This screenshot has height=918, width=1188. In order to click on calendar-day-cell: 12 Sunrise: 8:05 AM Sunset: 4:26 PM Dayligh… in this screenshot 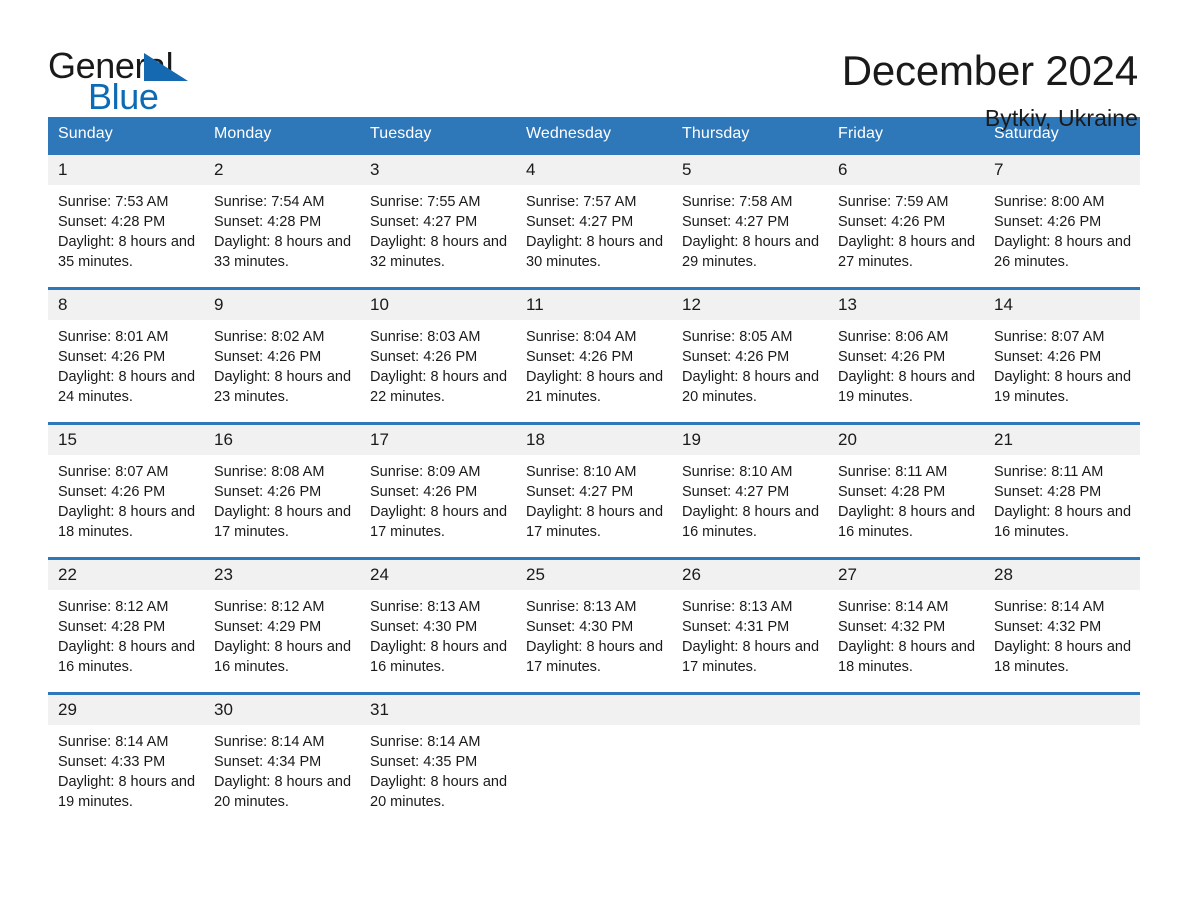, I will do `click(750, 354)`.